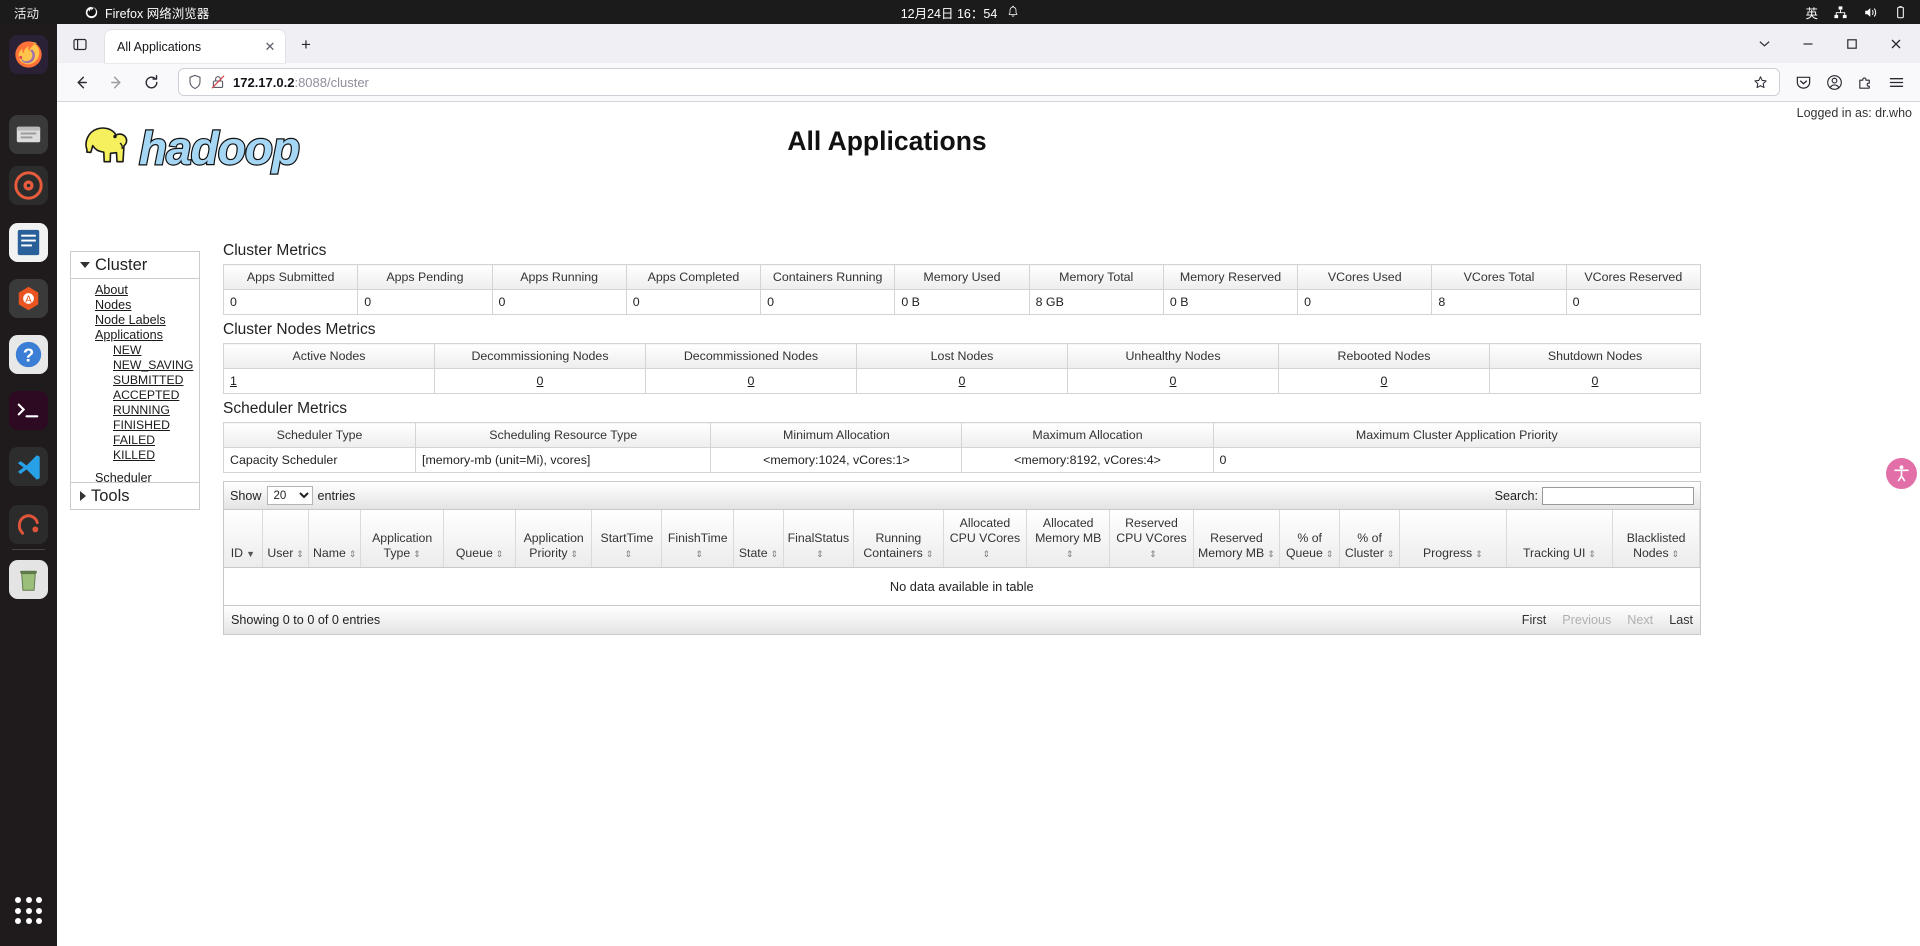  I want to click on pagination-next: Next, so click(1640, 620).